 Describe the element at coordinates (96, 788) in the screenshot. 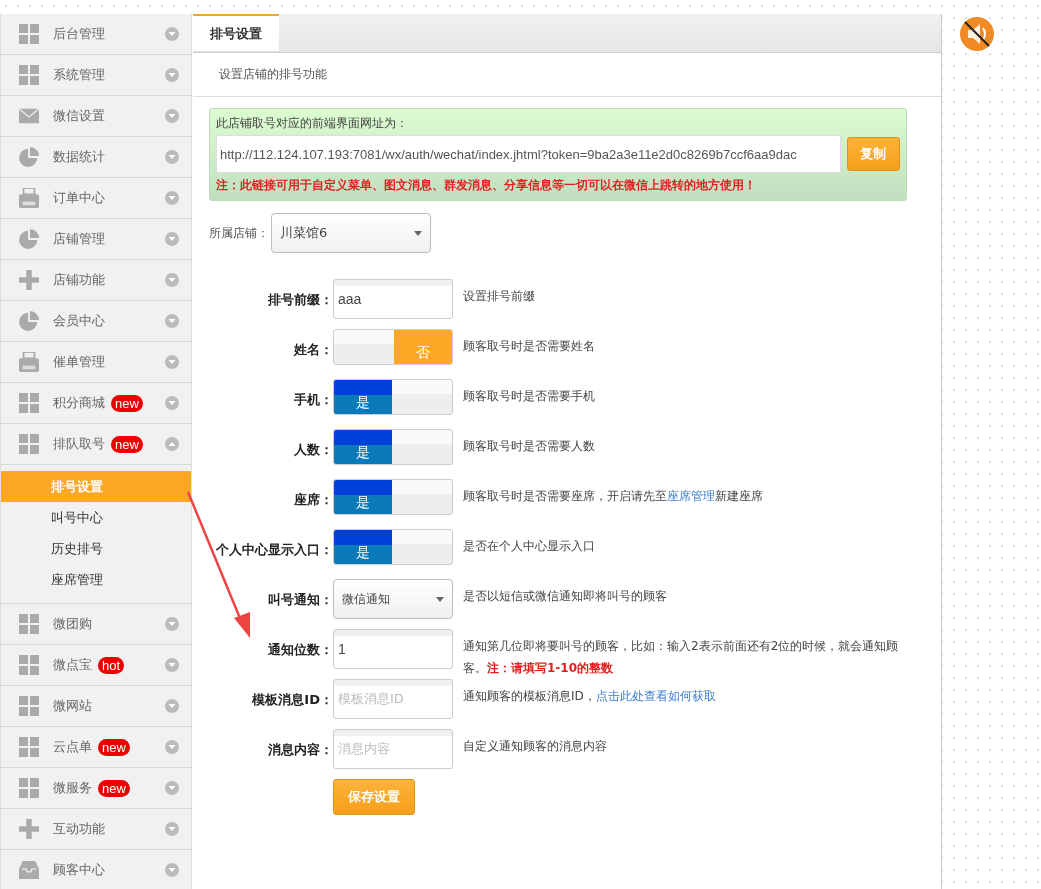

I see `sidebar-item: 微服务 new` at that location.